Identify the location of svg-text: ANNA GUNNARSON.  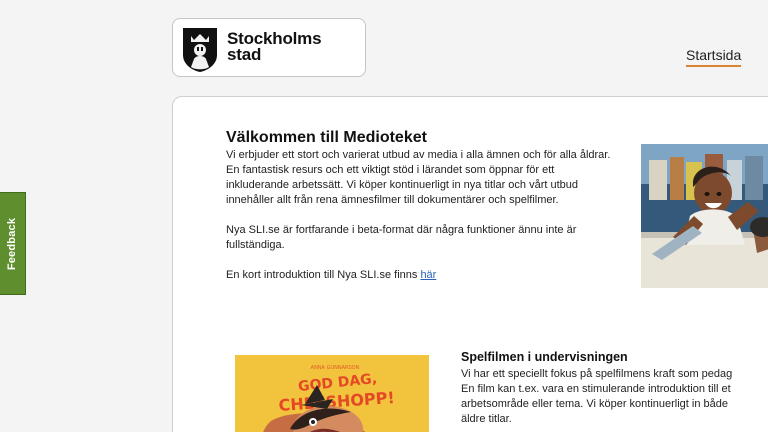
(335, 368).